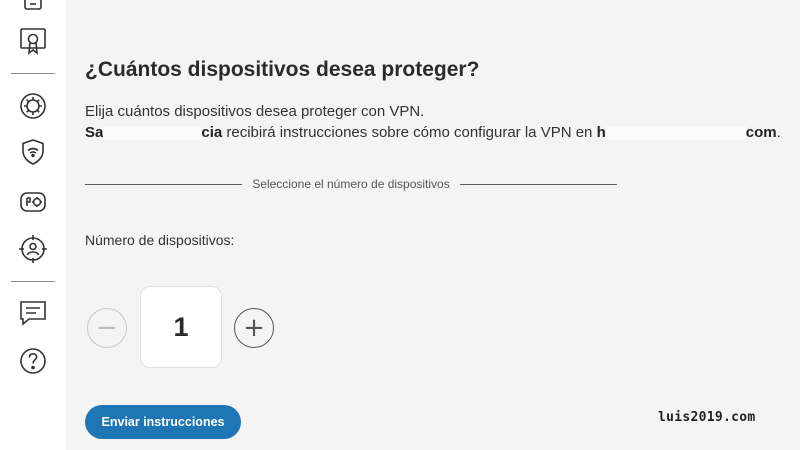 This screenshot has width=800, height=450. What do you see at coordinates (675, 133) in the screenshot?
I see `redacted-email` at bounding box center [675, 133].